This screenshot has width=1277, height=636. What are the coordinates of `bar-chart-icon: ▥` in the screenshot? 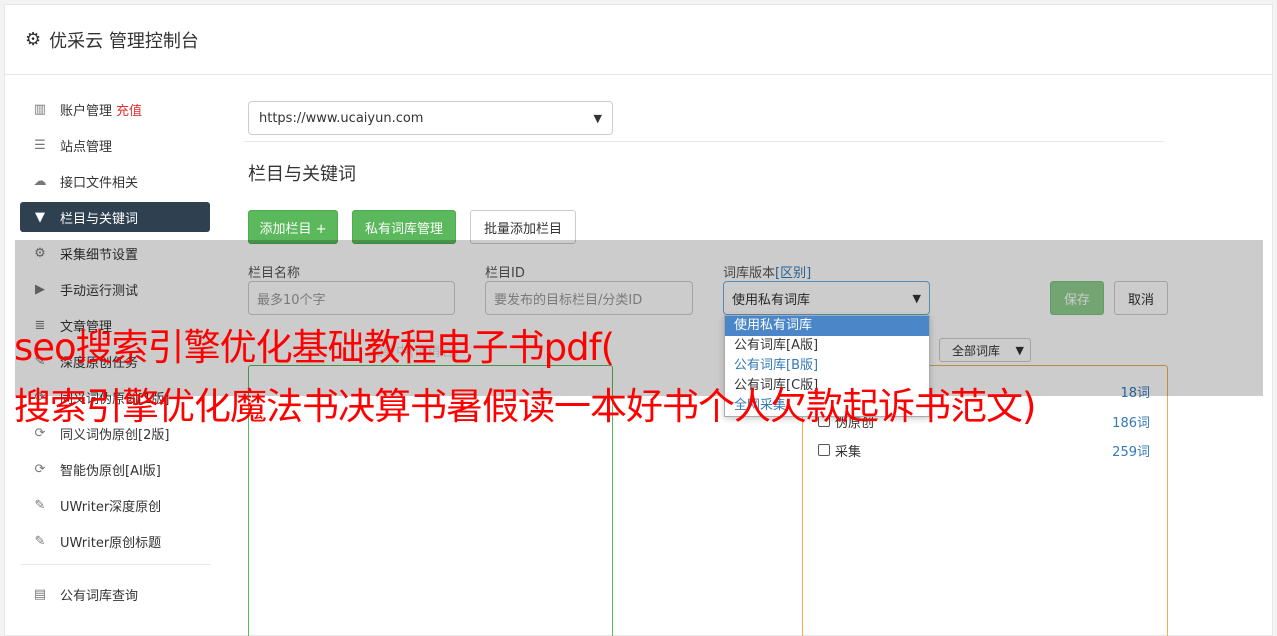 It's located at (40, 109).